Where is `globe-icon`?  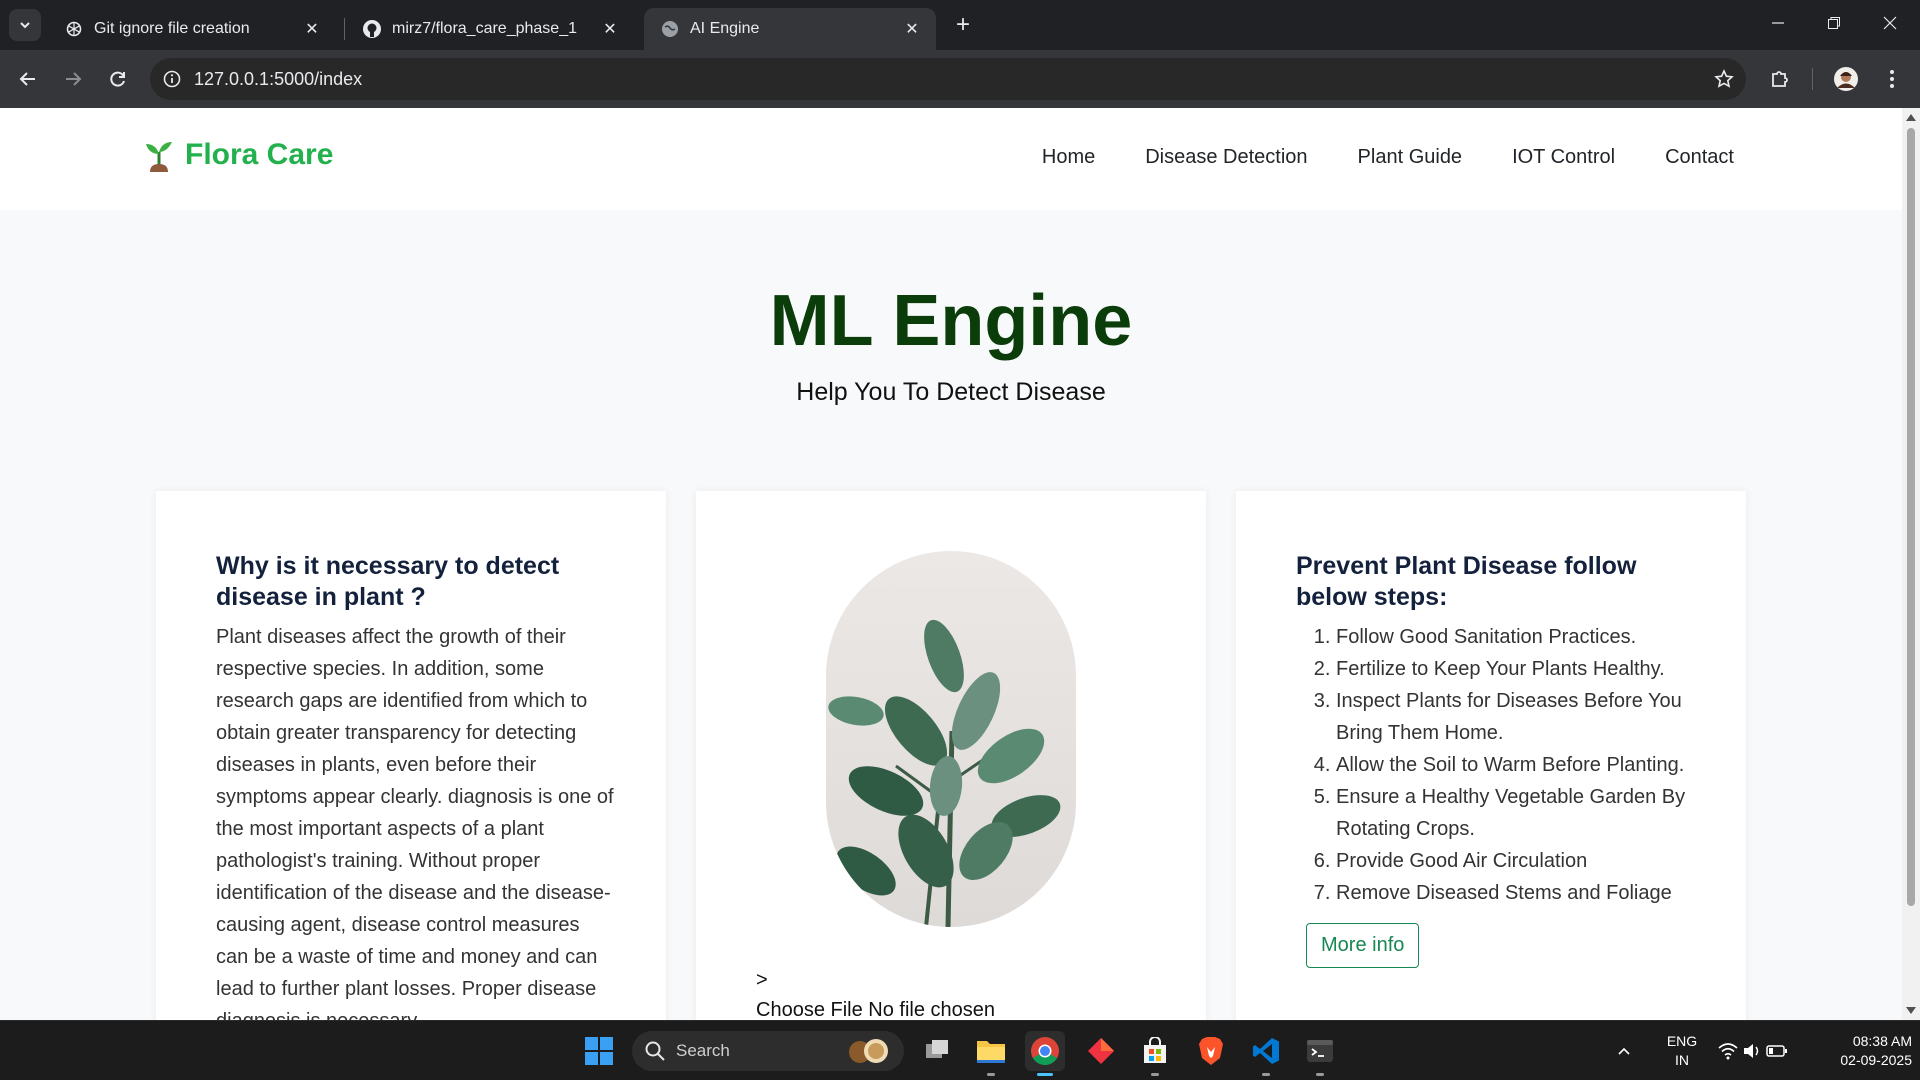
globe-icon is located at coordinates (670, 29).